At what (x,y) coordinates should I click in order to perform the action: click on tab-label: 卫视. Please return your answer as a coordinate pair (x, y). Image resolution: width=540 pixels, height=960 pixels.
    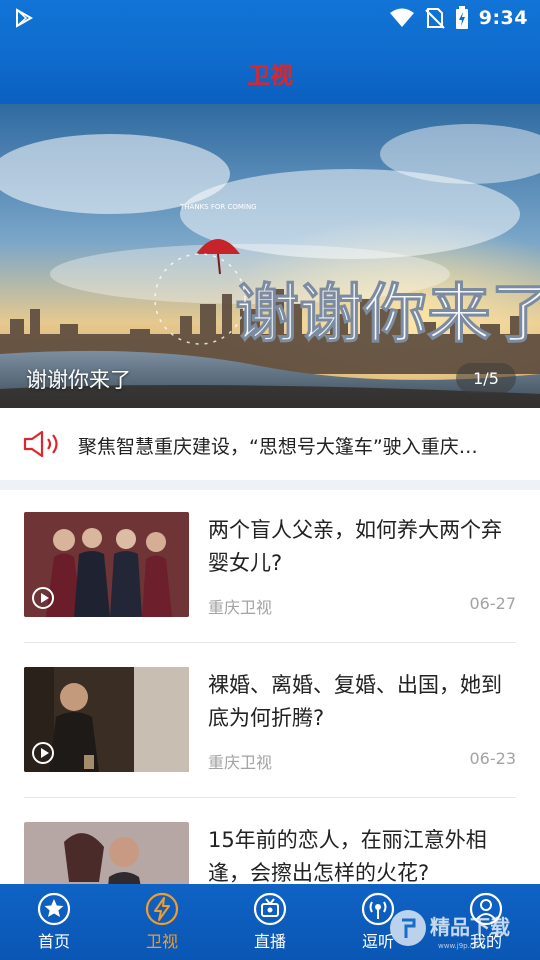
    Looking at the image, I should click on (161, 941).